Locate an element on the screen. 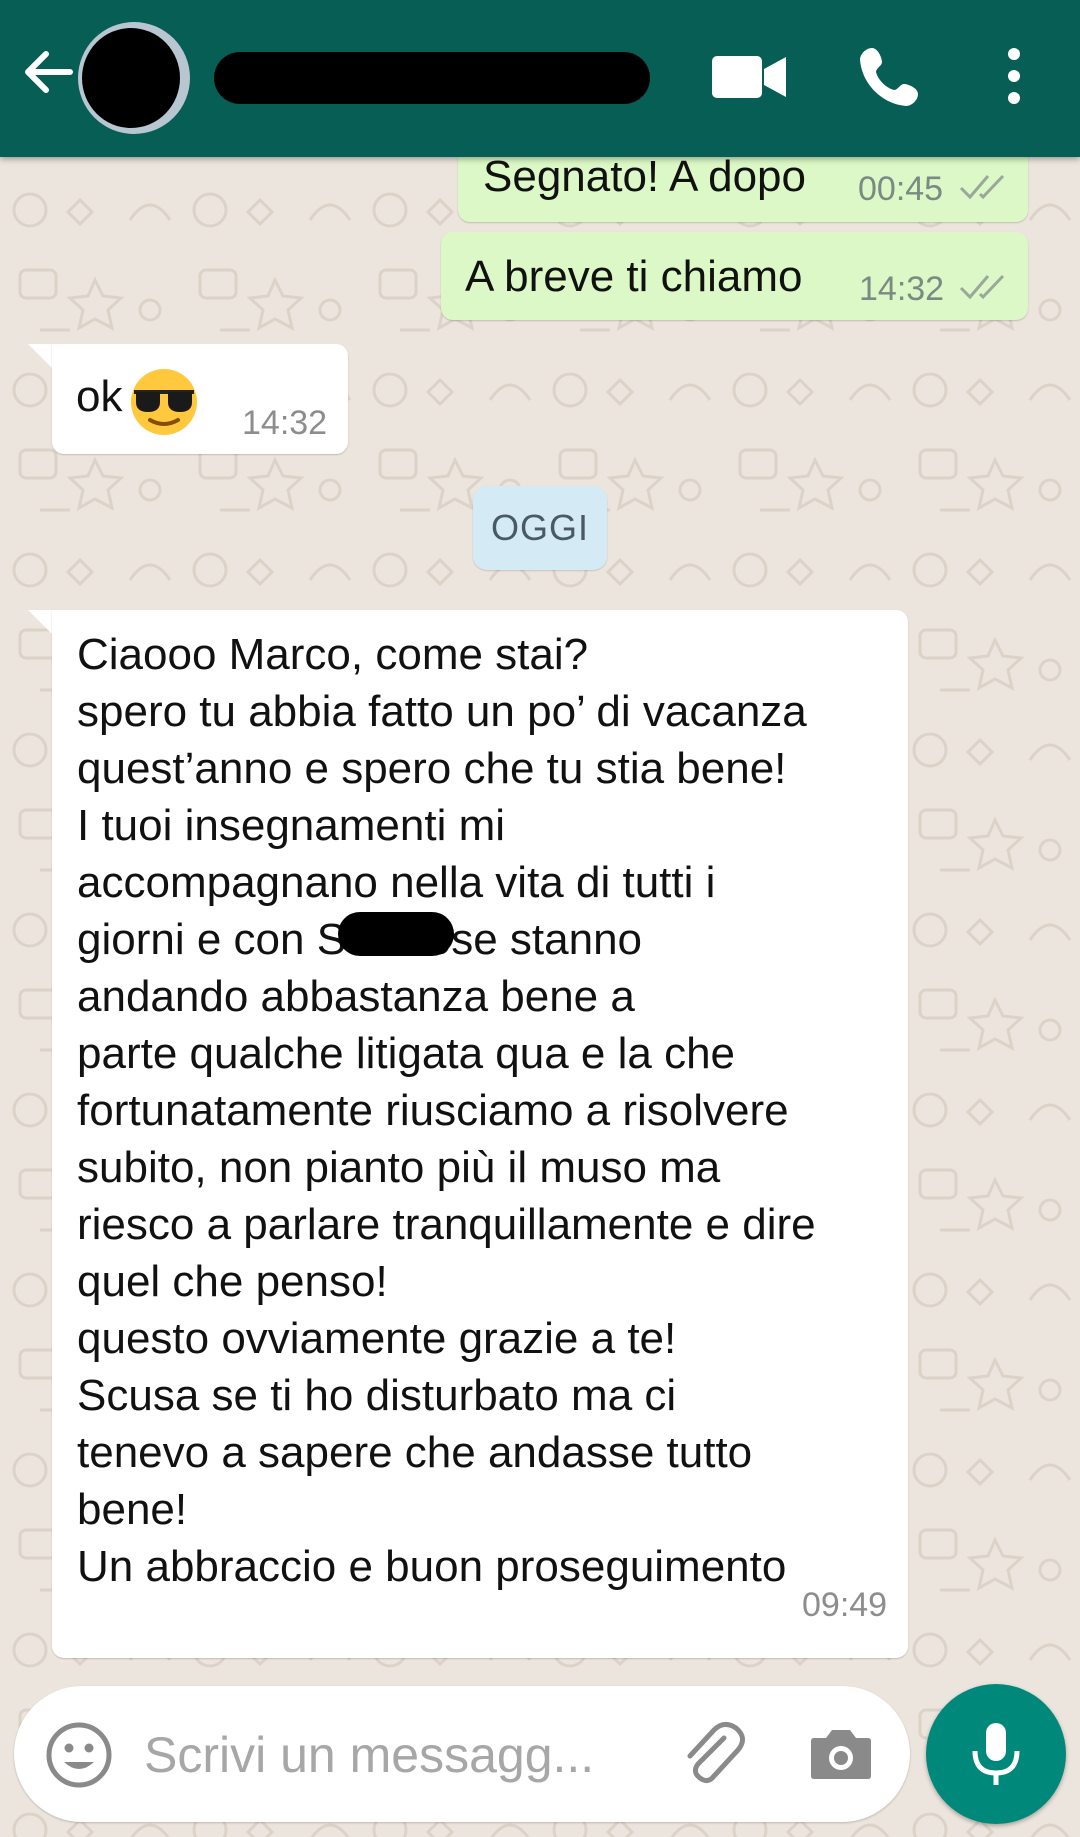  message-time: 09:49 is located at coordinates (845, 1605).